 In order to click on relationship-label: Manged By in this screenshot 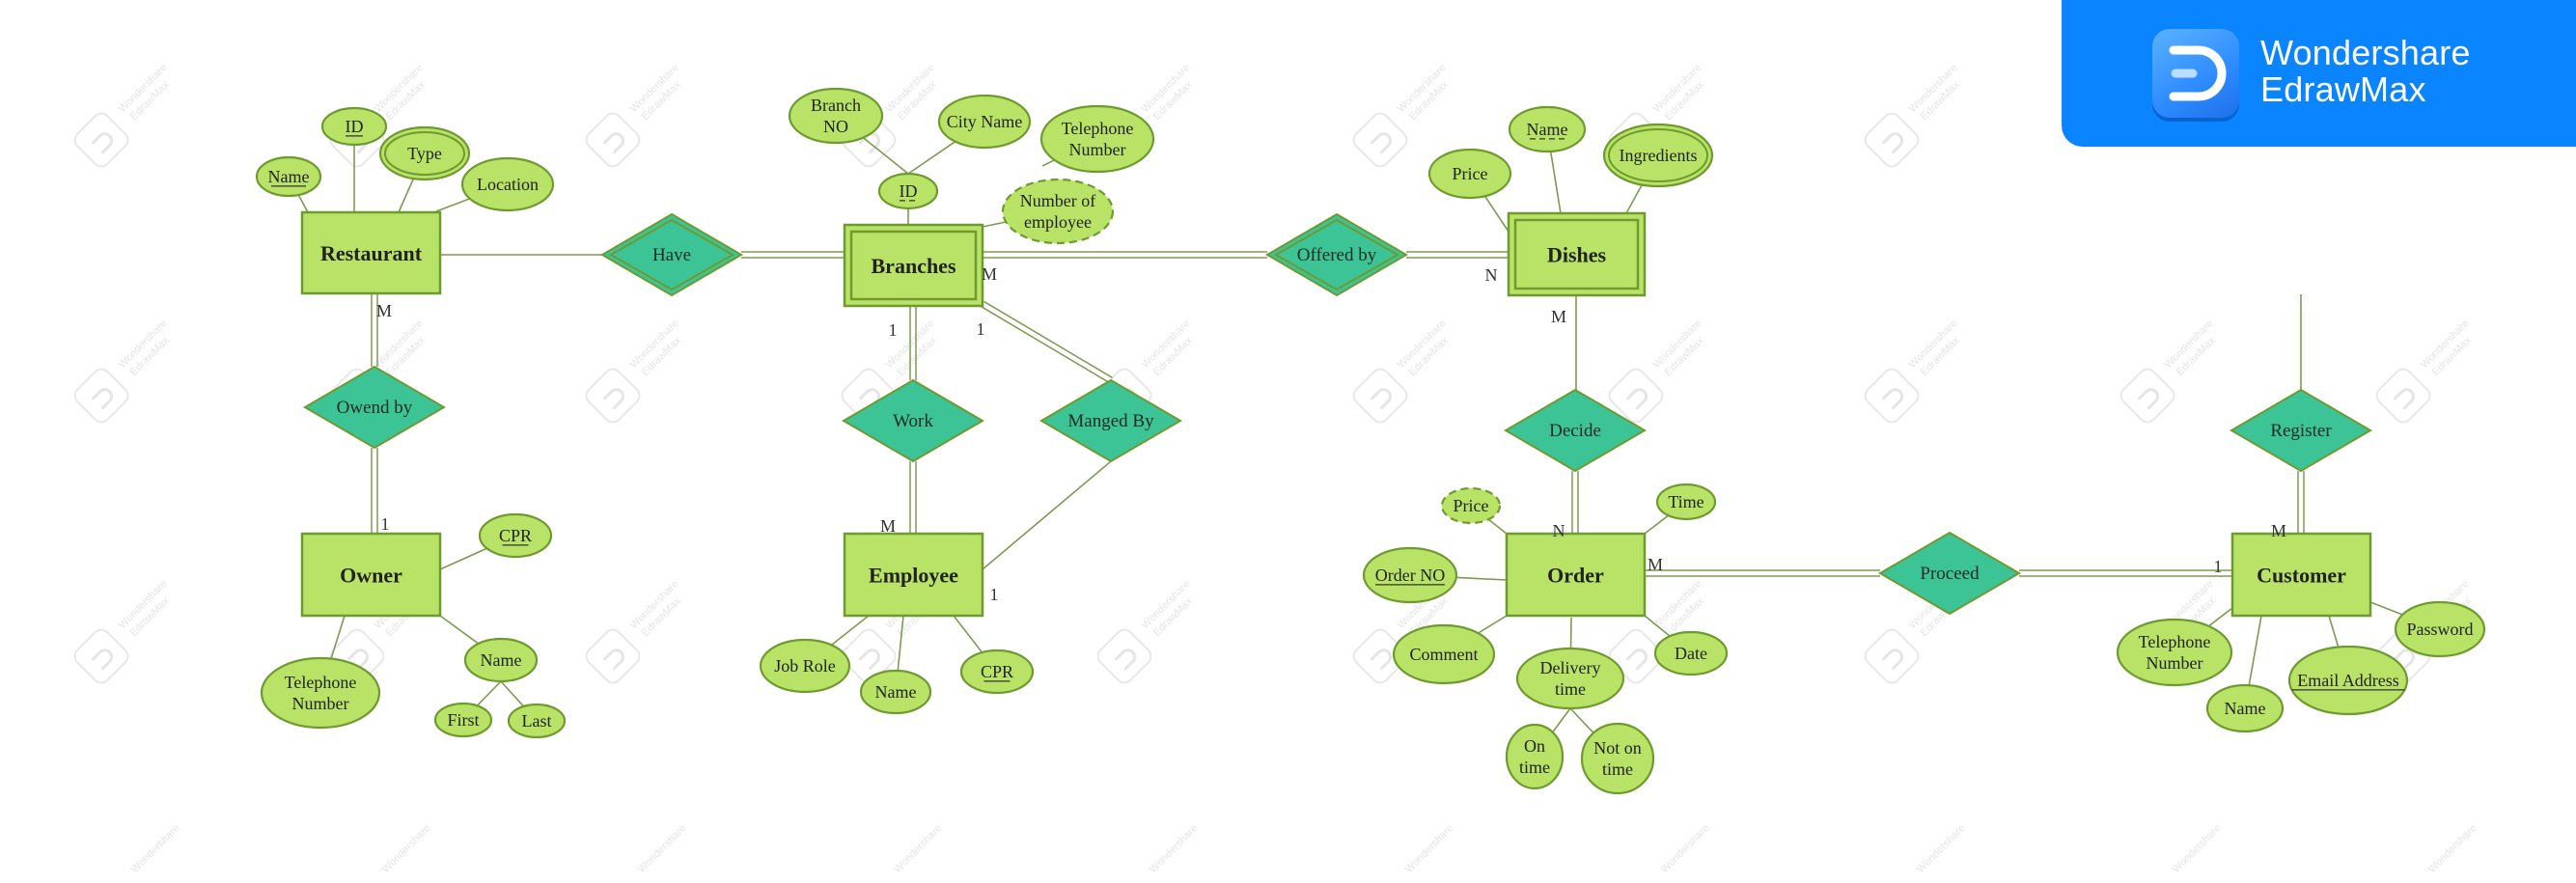, I will do `click(1110, 421)`.